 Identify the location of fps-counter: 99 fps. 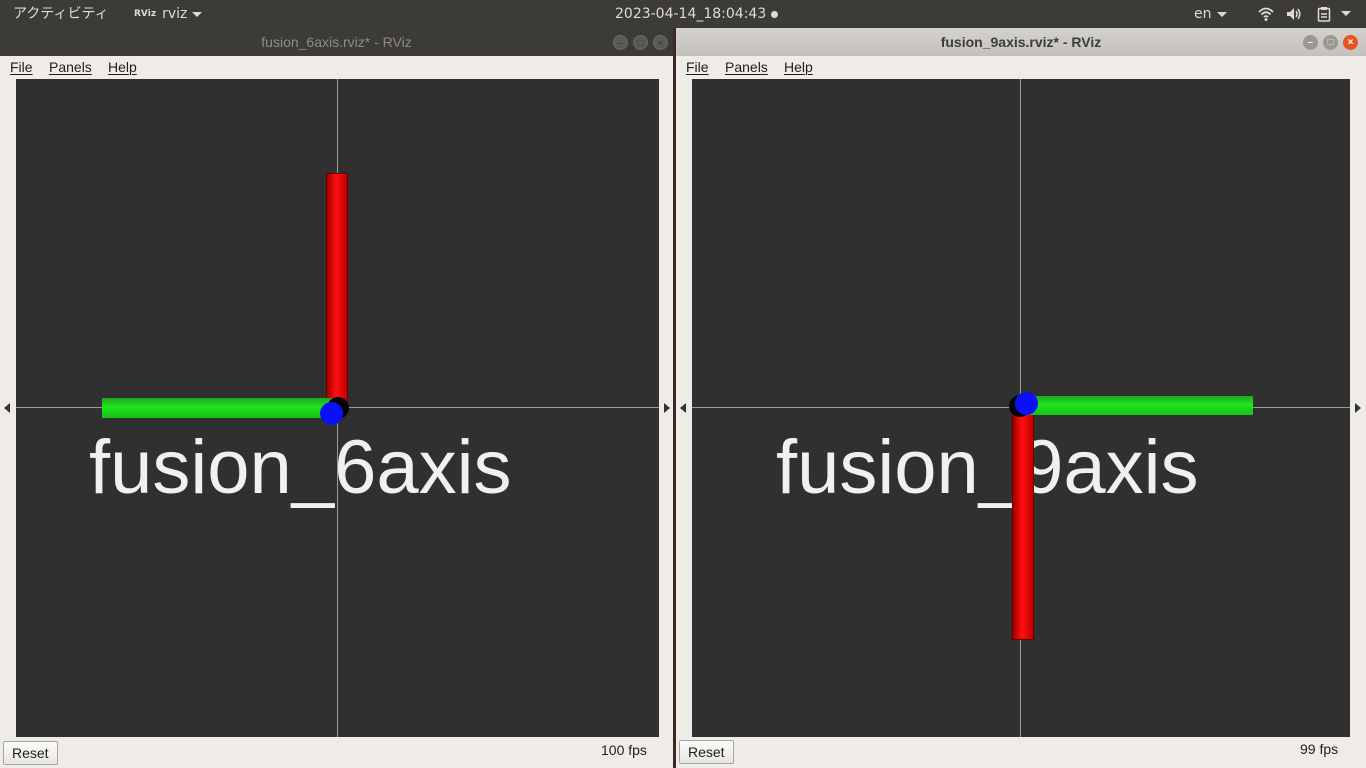
(1319, 749).